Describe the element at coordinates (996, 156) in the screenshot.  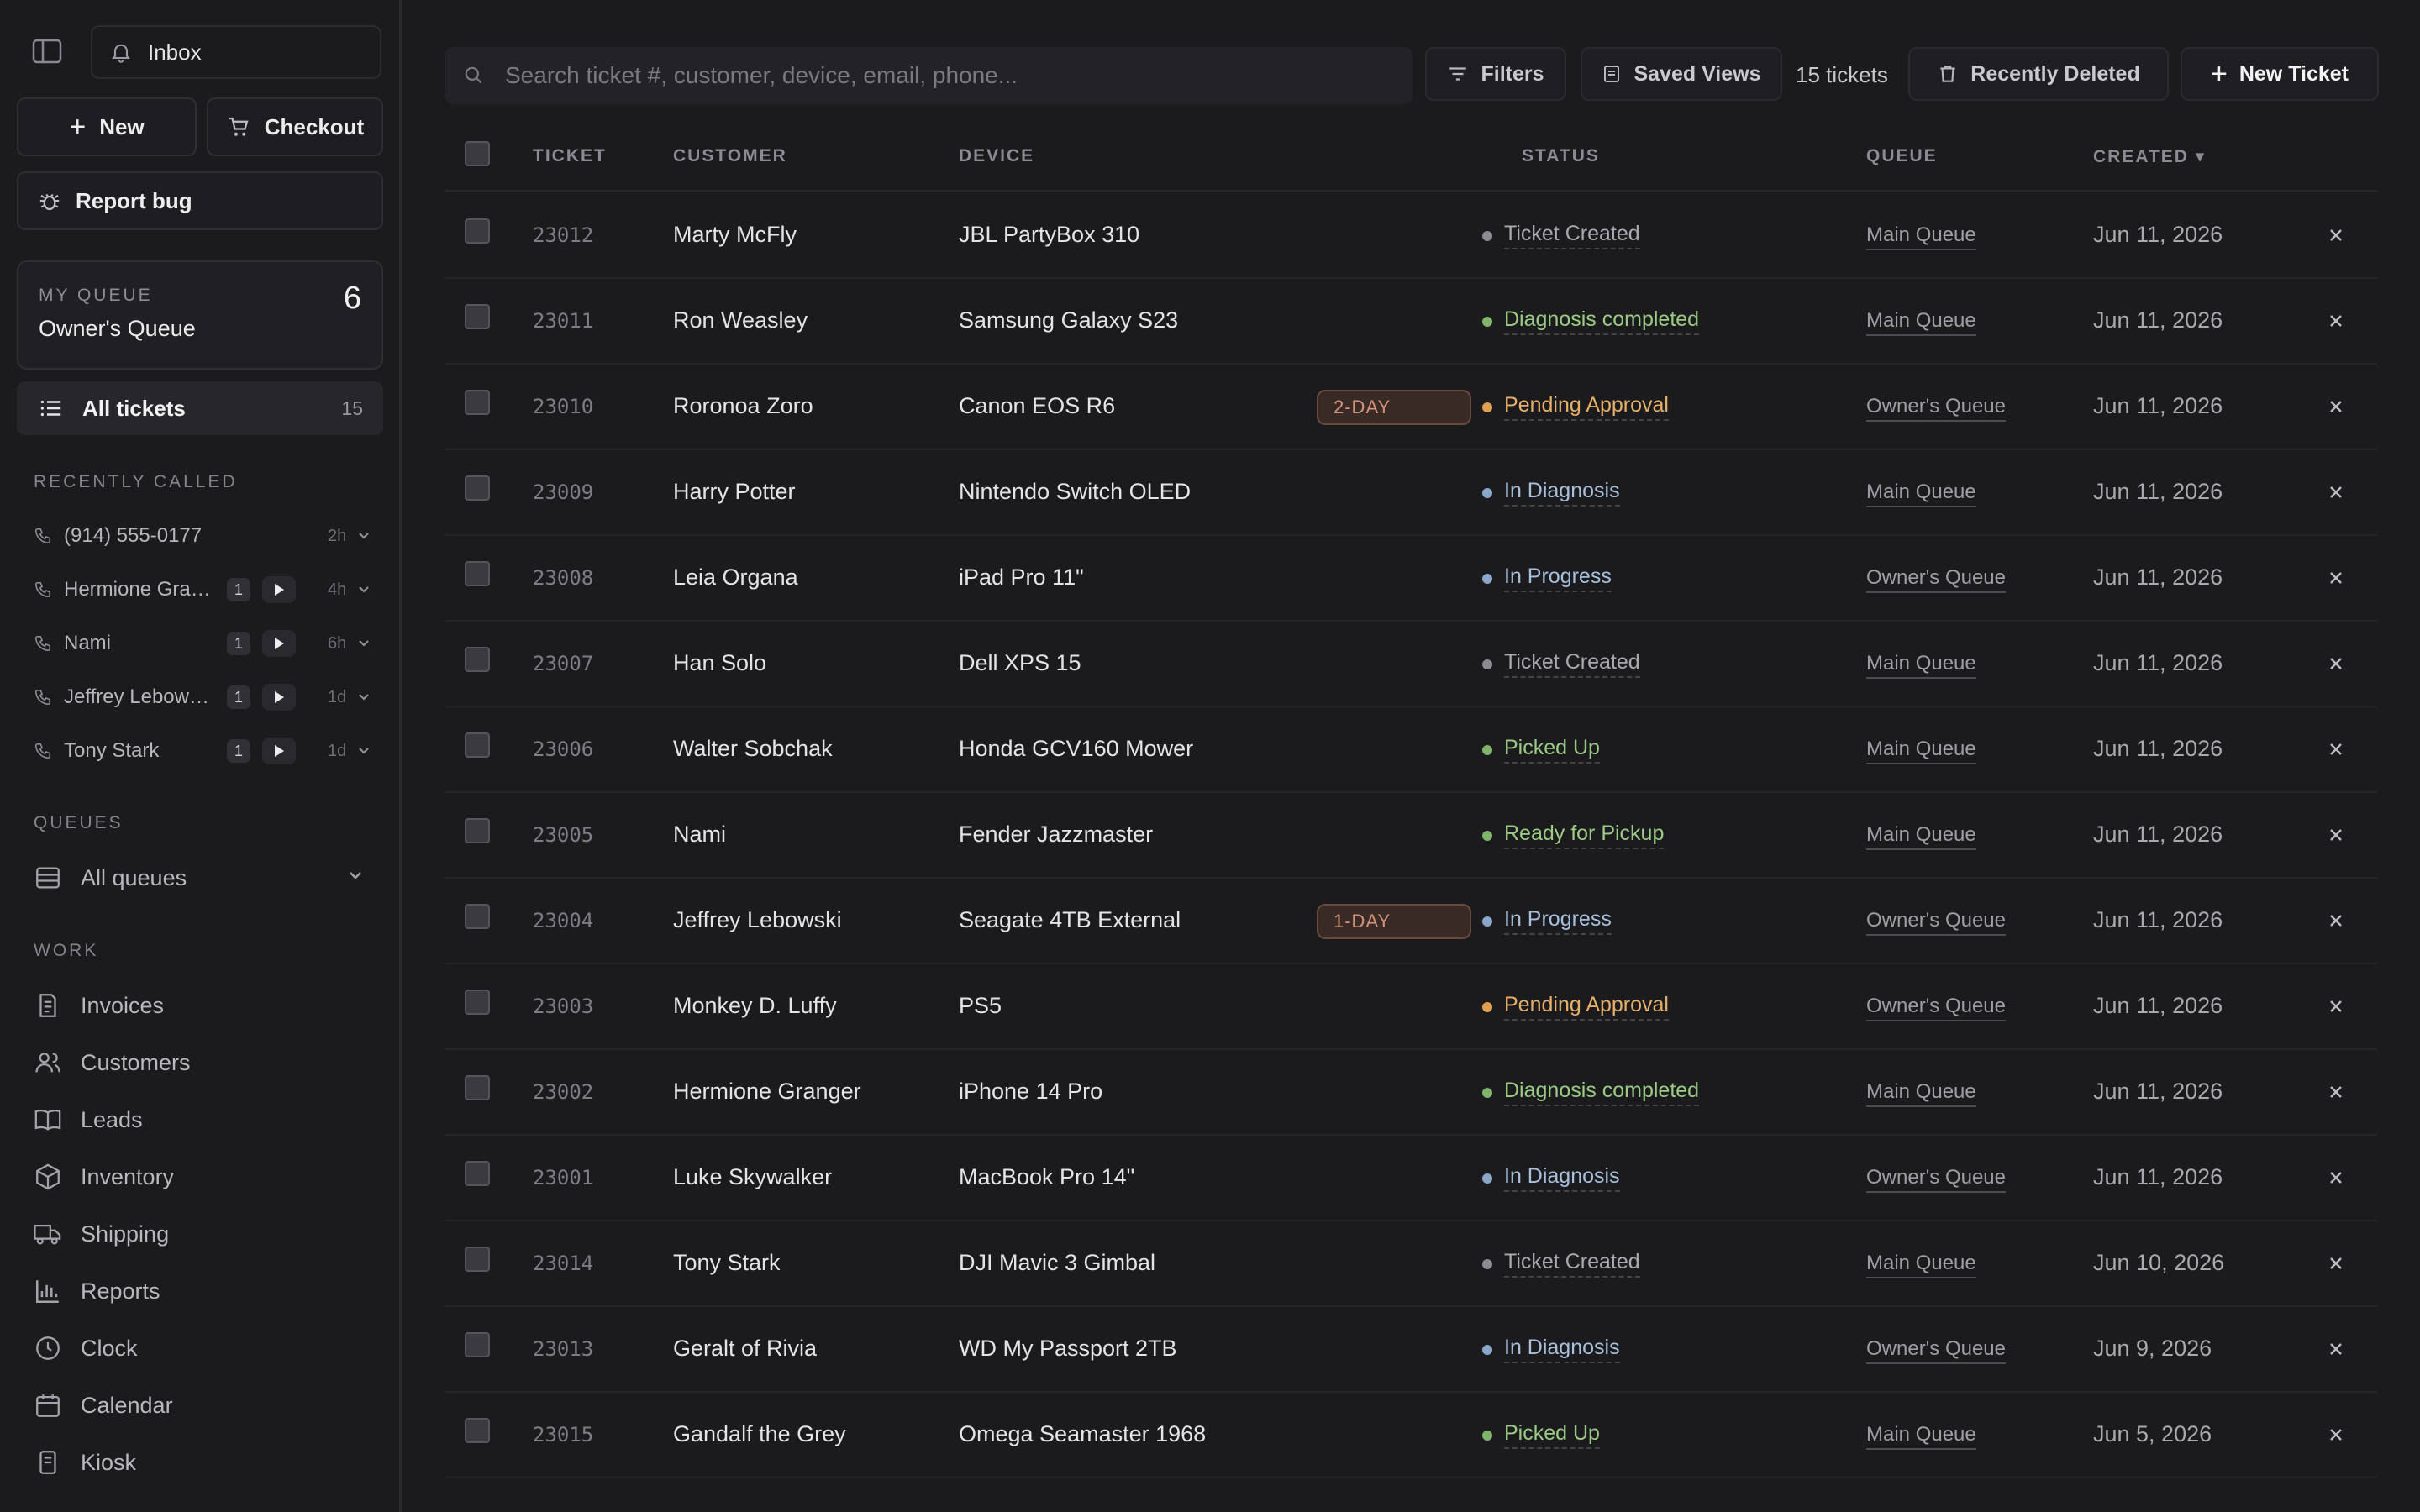
I see `column-device: DEVICE` at that location.